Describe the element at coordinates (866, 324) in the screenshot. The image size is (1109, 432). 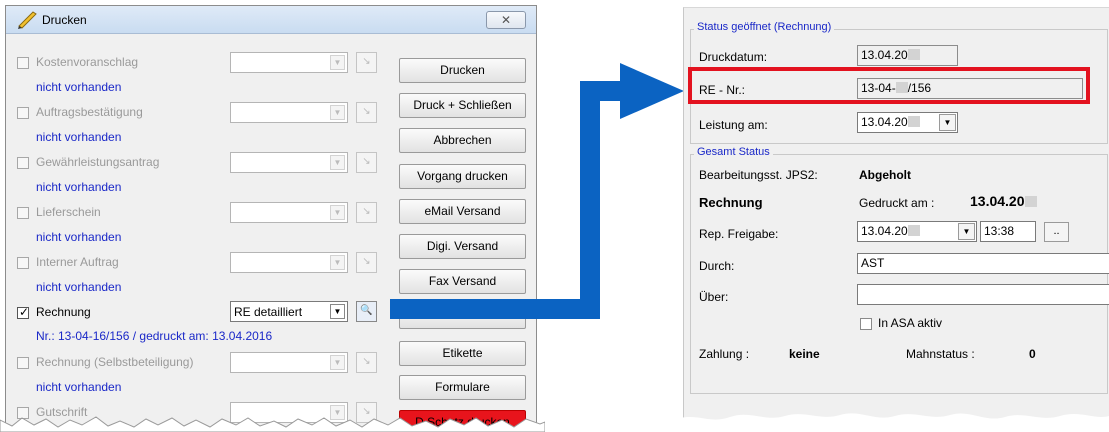
I see `asa-checkbox` at that location.